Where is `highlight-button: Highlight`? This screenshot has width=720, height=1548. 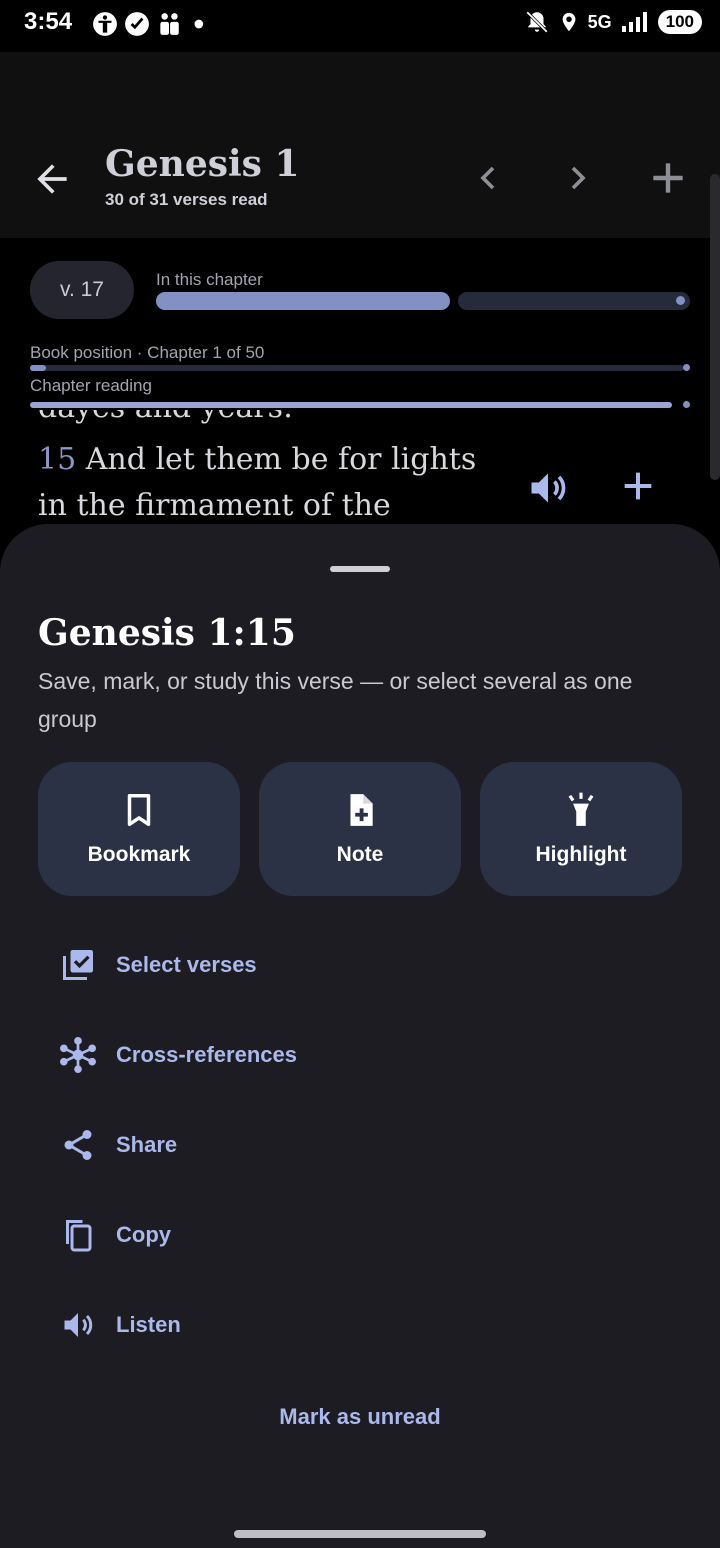
highlight-button: Highlight is located at coordinates (581, 829).